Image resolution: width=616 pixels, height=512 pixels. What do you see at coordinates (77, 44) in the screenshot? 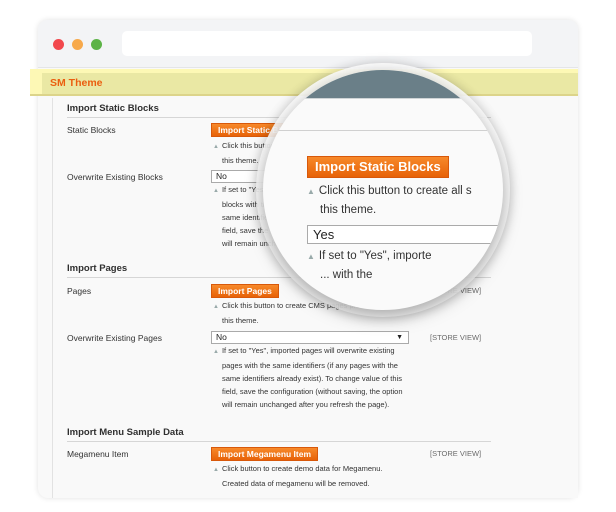
I see `minimize-window-button` at bounding box center [77, 44].